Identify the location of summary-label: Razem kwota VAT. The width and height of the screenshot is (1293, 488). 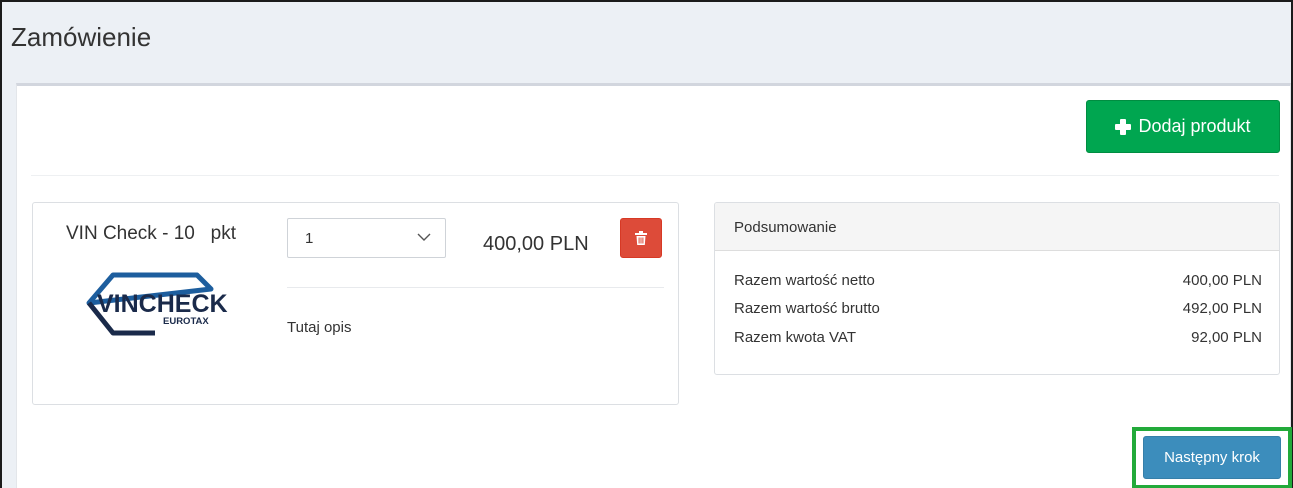
(795, 337).